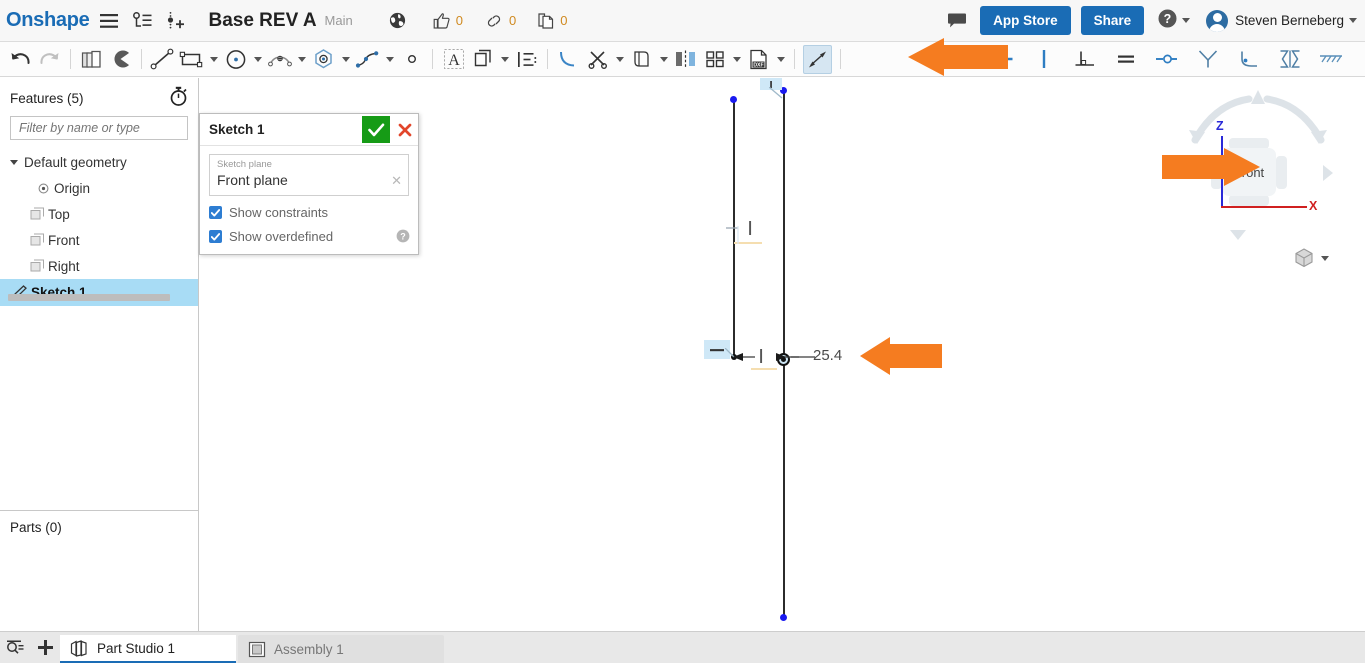 This screenshot has width=1365, height=663. I want to click on sketch-point-top-left, so click(733, 99).